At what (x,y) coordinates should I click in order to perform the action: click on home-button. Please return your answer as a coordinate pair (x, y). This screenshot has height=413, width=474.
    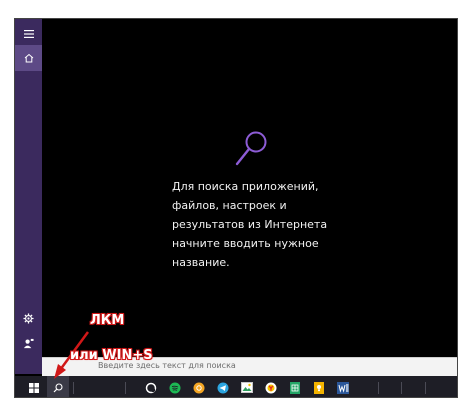
    Looking at the image, I should click on (28, 58).